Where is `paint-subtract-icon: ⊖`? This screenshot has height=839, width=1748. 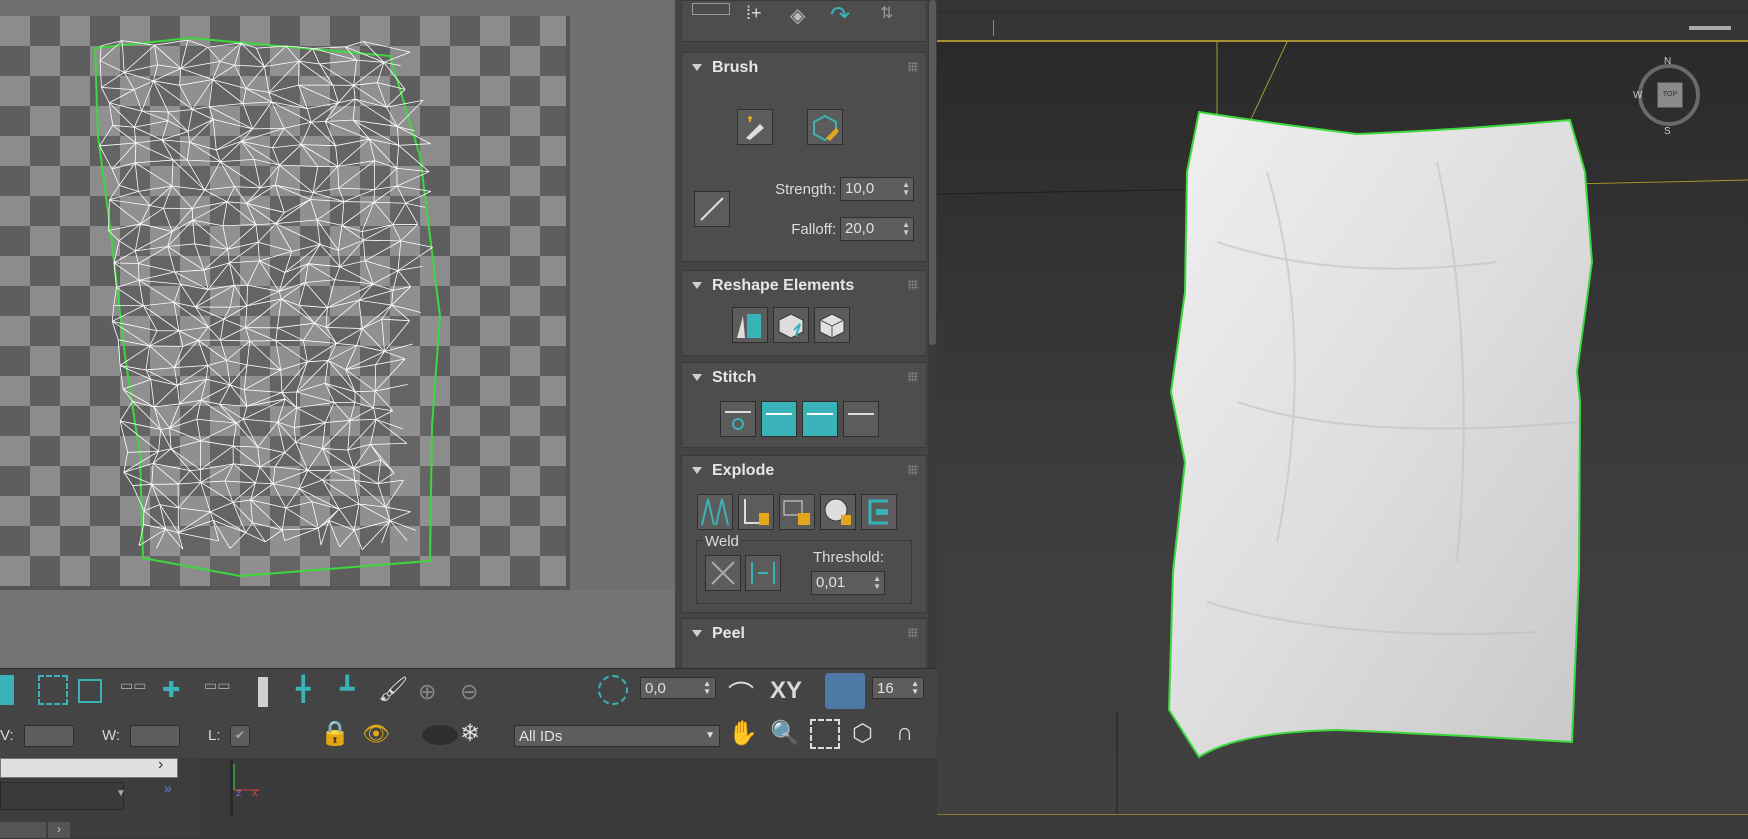 paint-subtract-icon: ⊖ is located at coordinates (475, 694).